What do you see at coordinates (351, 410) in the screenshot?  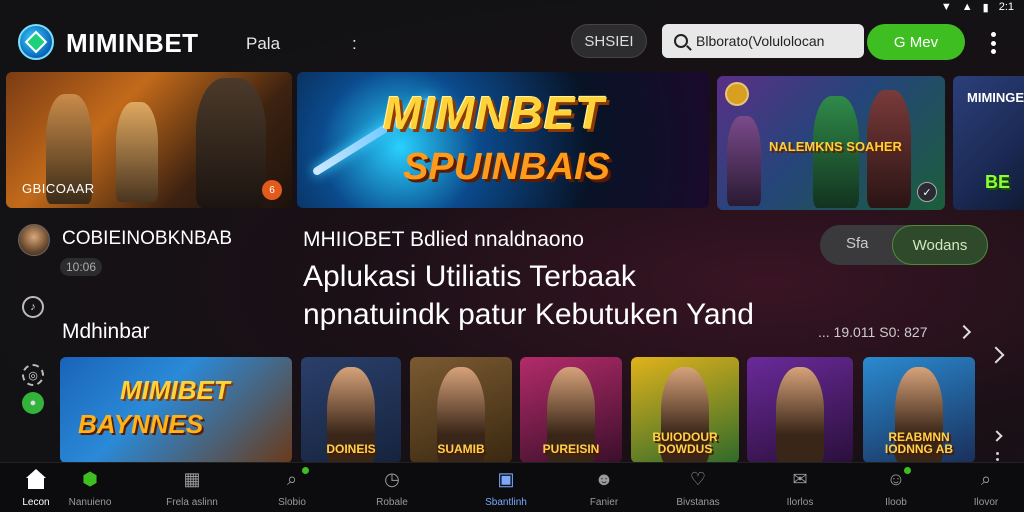 I see `game-card: DOINEIS` at bounding box center [351, 410].